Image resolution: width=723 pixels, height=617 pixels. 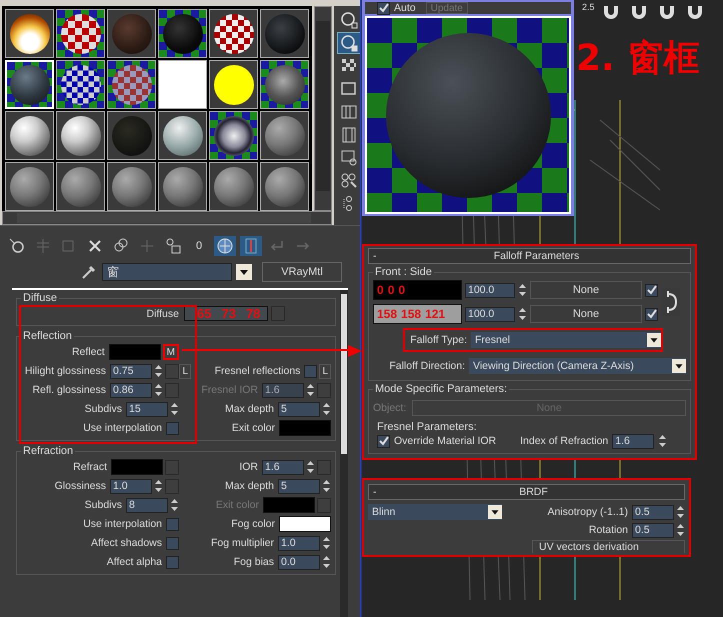 I want to click on parameter-label: Affect shadows, so click(x=126, y=543).